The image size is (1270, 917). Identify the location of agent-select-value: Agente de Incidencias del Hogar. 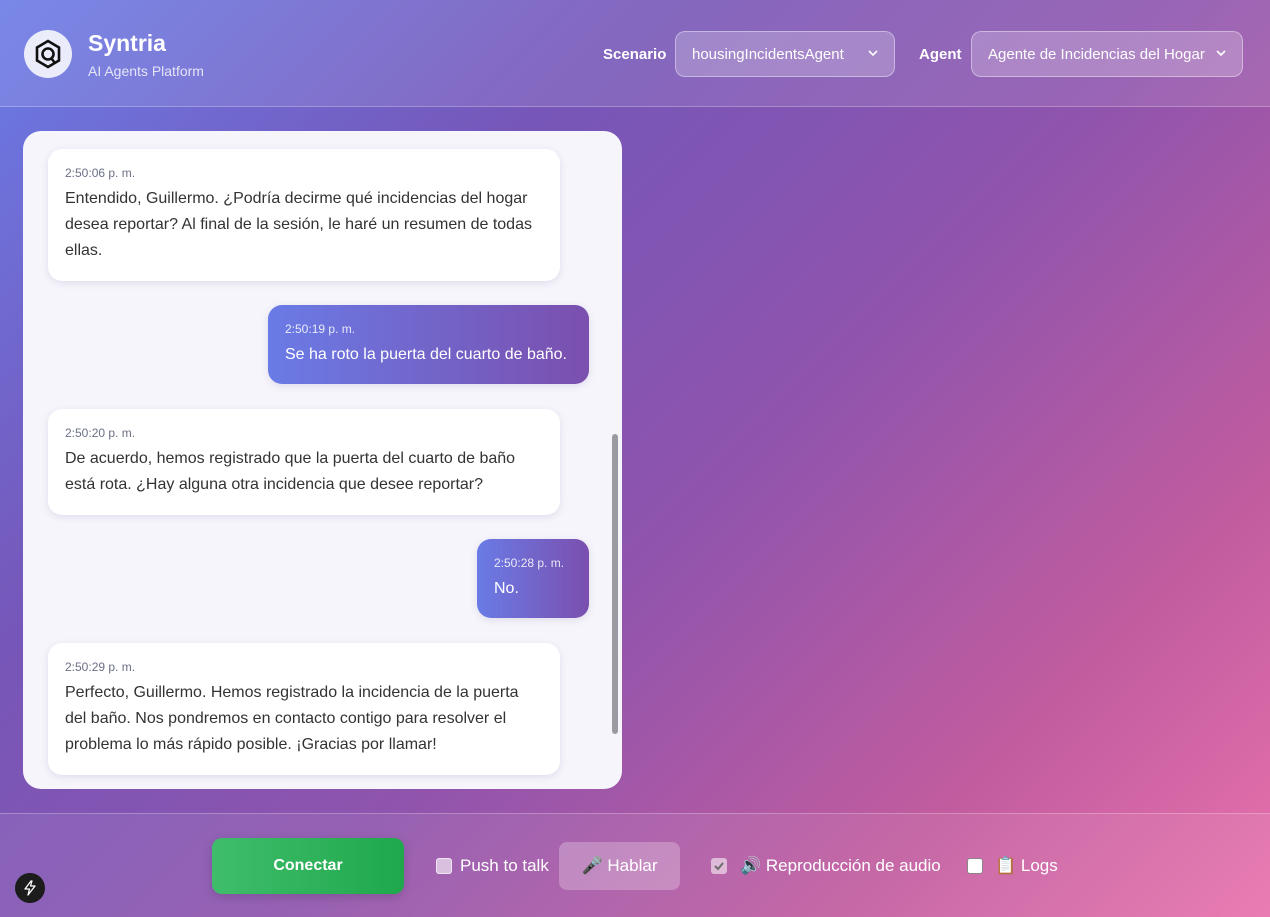
(1096, 54).